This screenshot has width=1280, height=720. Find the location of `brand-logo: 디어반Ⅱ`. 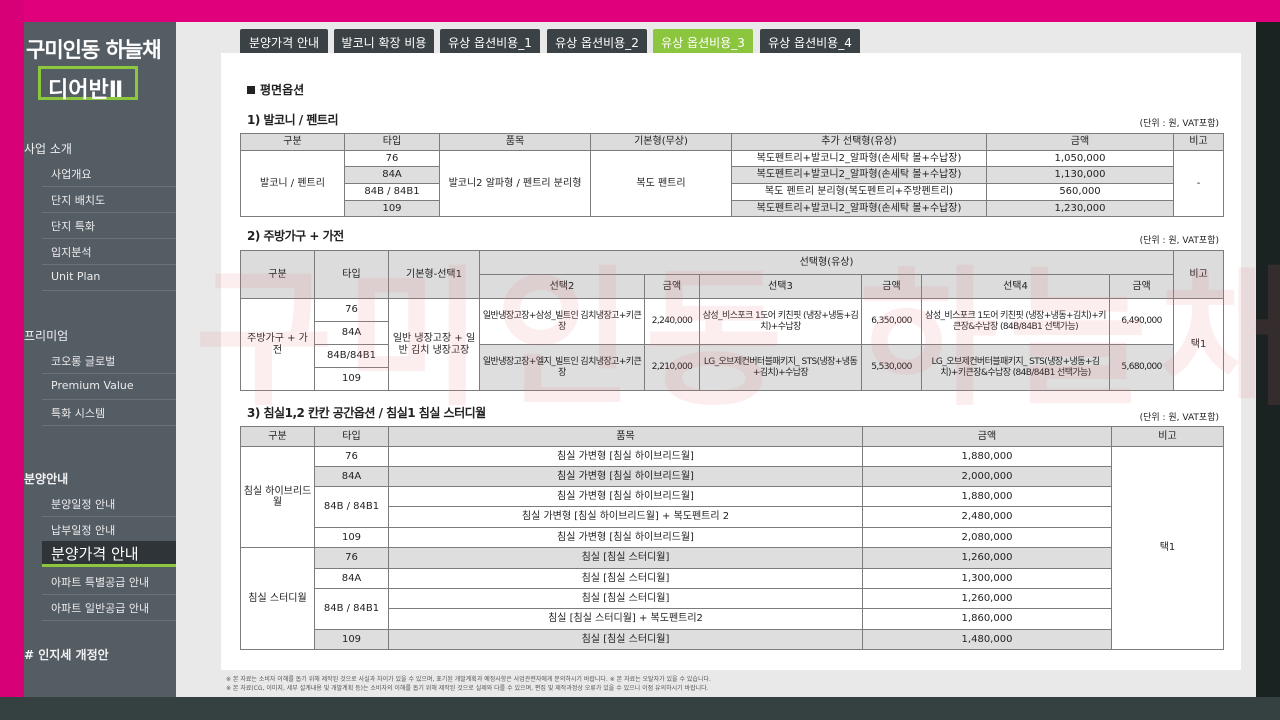

brand-logo: 디어반Ⅱ is located at coordinates (88, 84).